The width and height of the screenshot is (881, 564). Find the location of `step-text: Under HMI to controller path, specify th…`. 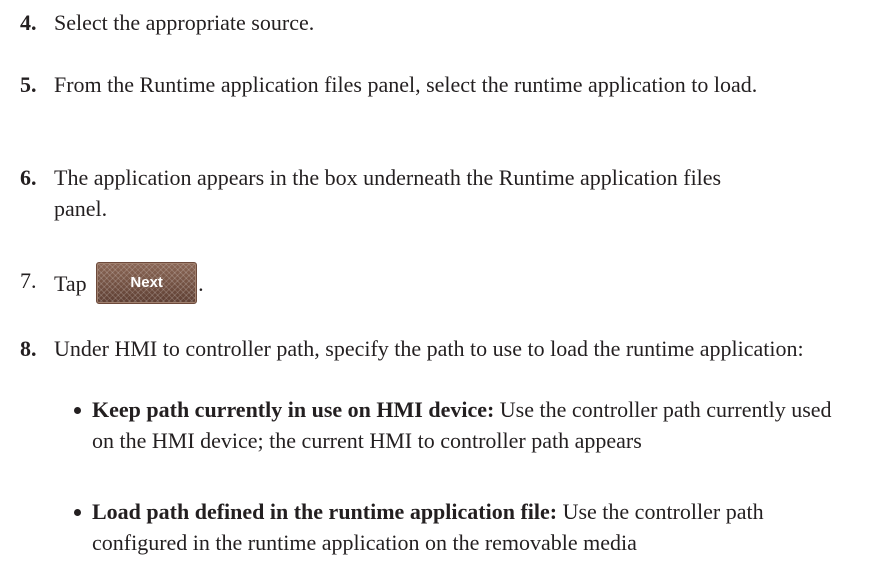

step-text: Under HMI to controller path, specify th… is located at coordinates (429, 348).